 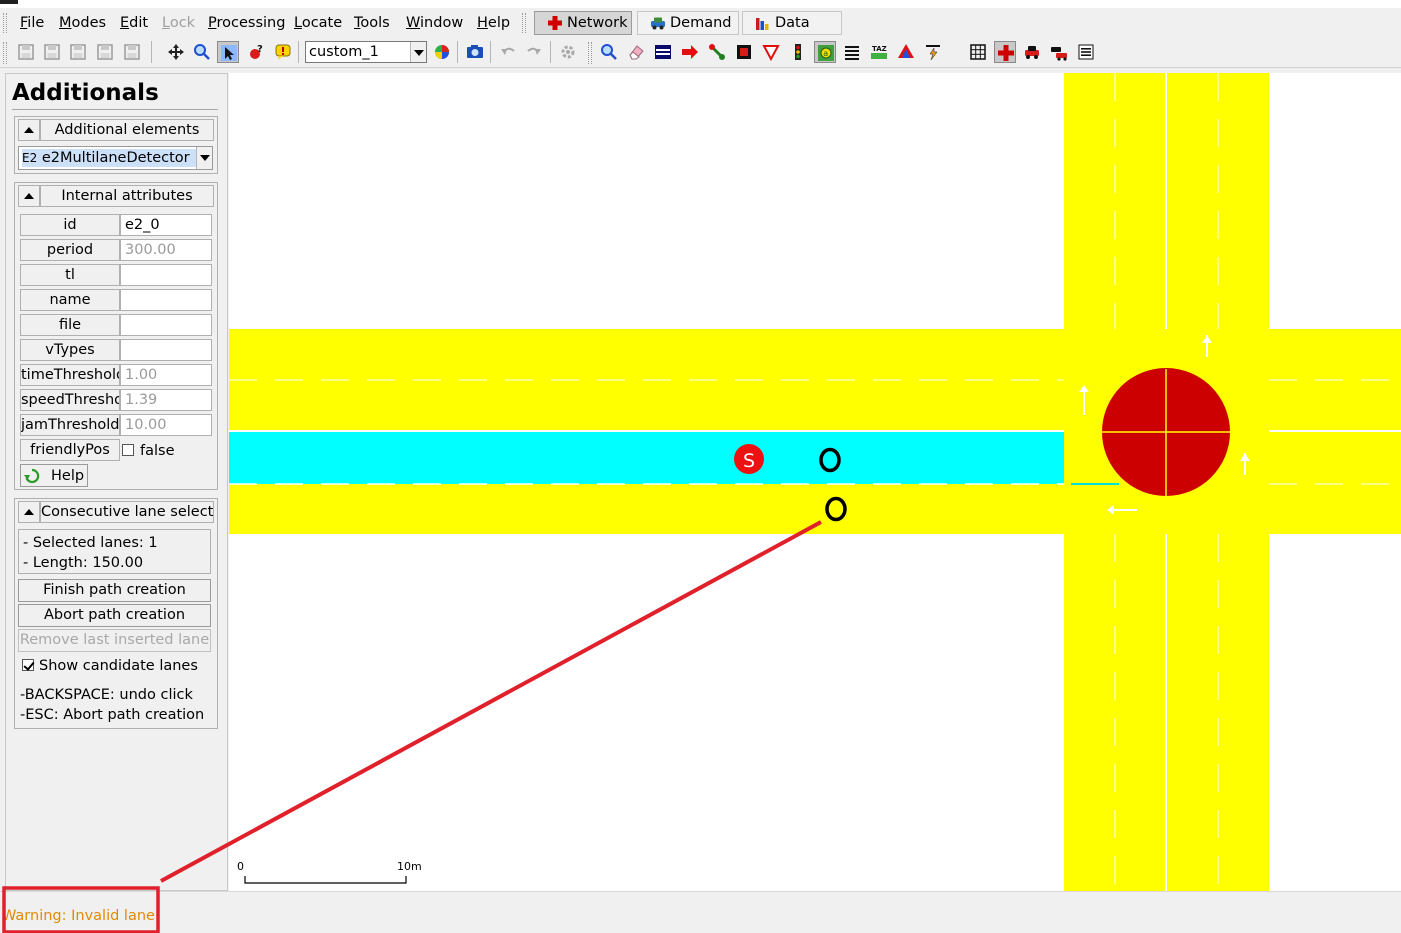 I want to click on help-refresh-icon, so click(x=32, y=476).